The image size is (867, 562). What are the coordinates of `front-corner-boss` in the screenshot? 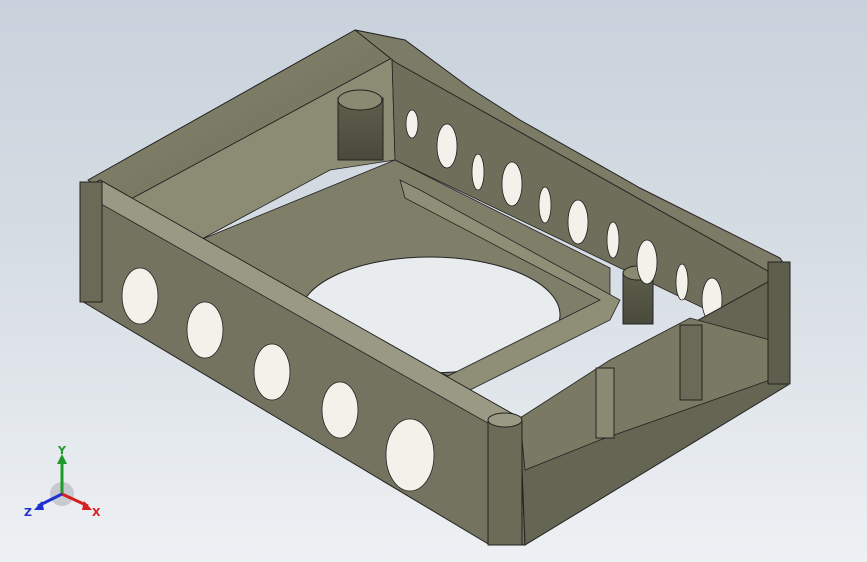 It's located at (505, 482).